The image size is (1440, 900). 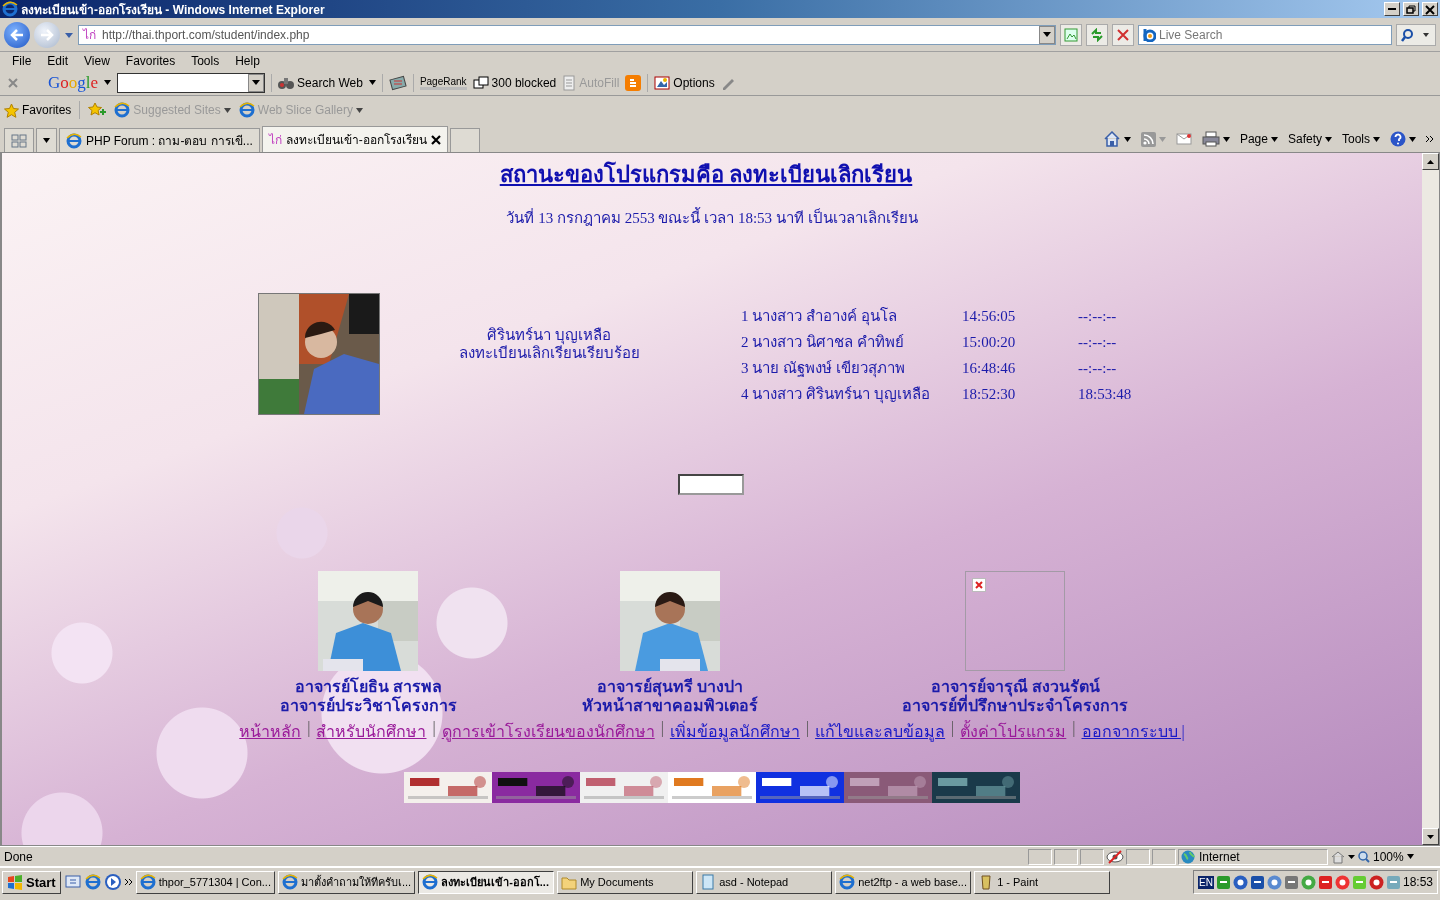 I want to click on favorites-button: Favorites, so click(x=47, y=110).